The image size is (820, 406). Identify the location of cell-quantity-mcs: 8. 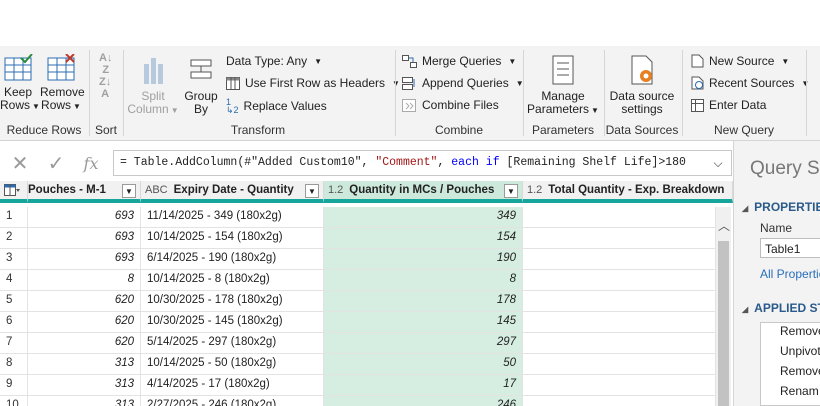
(423, 280).